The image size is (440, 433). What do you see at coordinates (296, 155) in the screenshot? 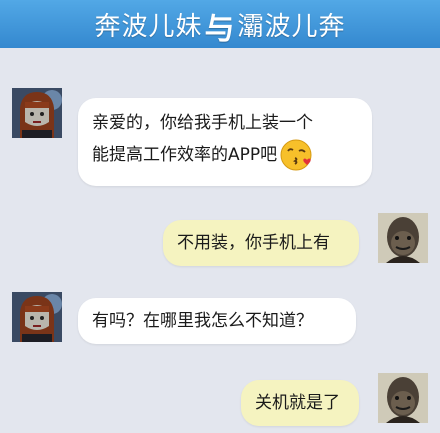
I see `kissing-face-icon` at bounding box center [296, 155].